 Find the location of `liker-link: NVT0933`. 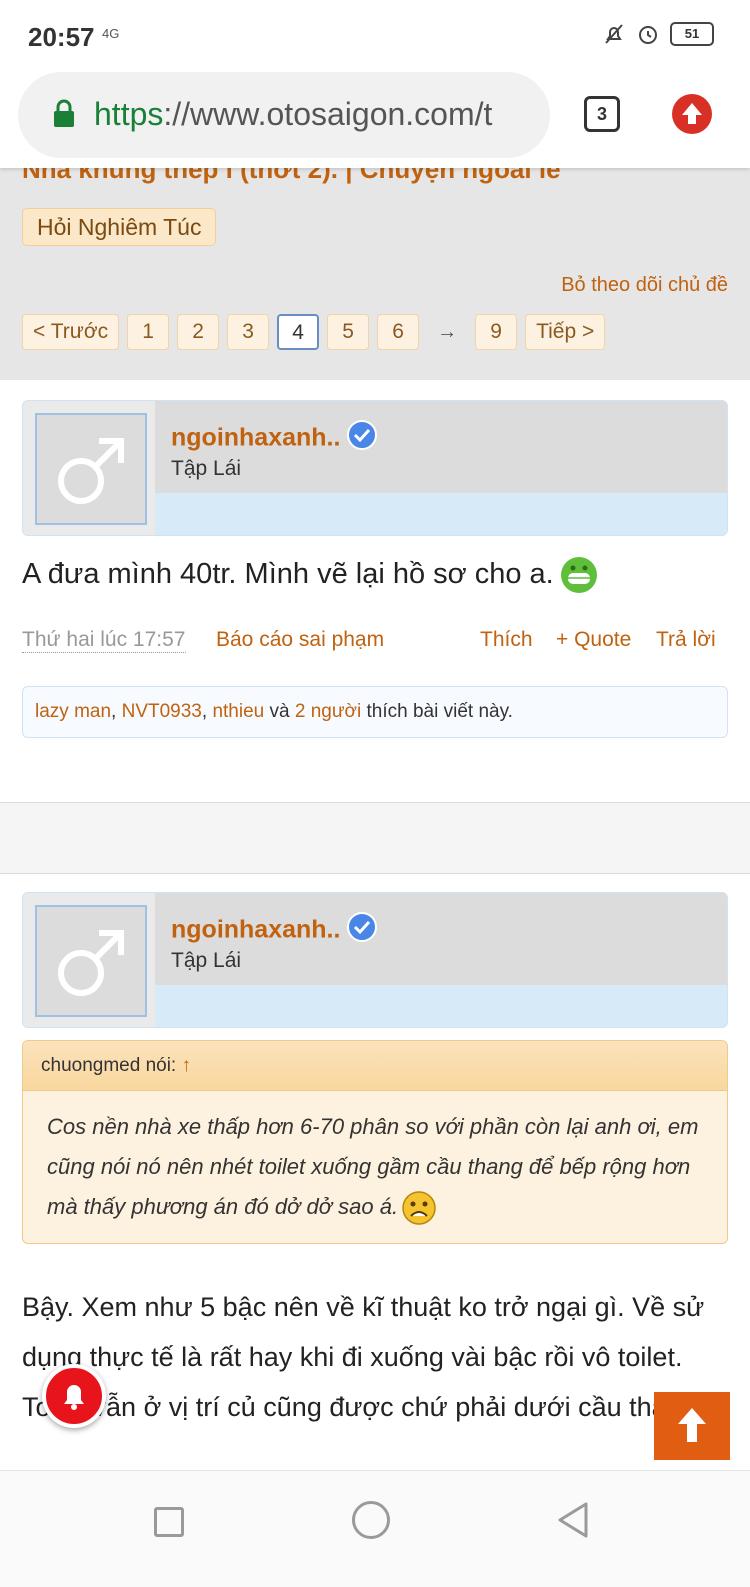

liker-link: NVT0933 is located at coordinates (162, 711).